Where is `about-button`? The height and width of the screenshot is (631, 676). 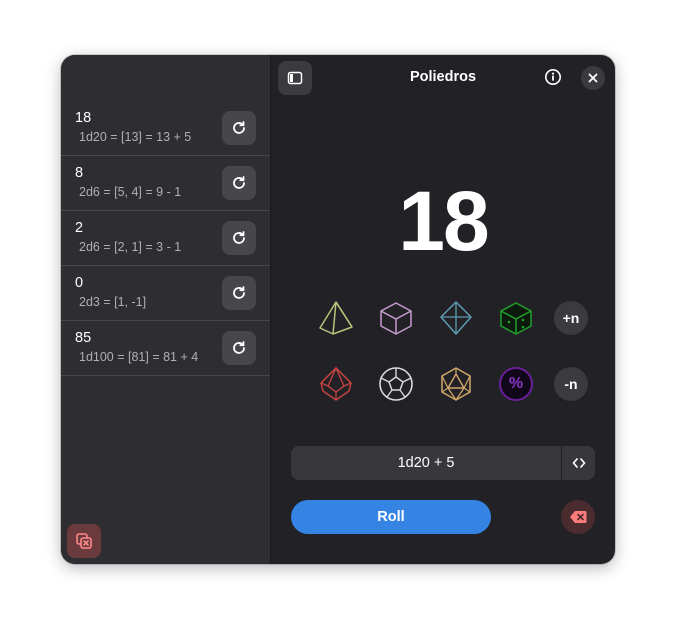
about-button is located at coordinates (553, 77).